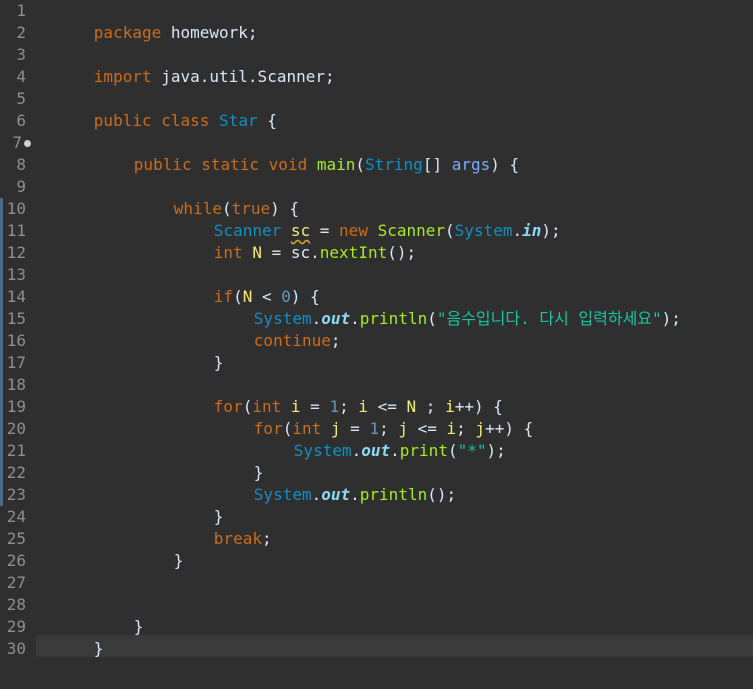 Image resolution: width=753 pixels, height=689 pixels. I want to click on type-name: String, so click(394, 164).